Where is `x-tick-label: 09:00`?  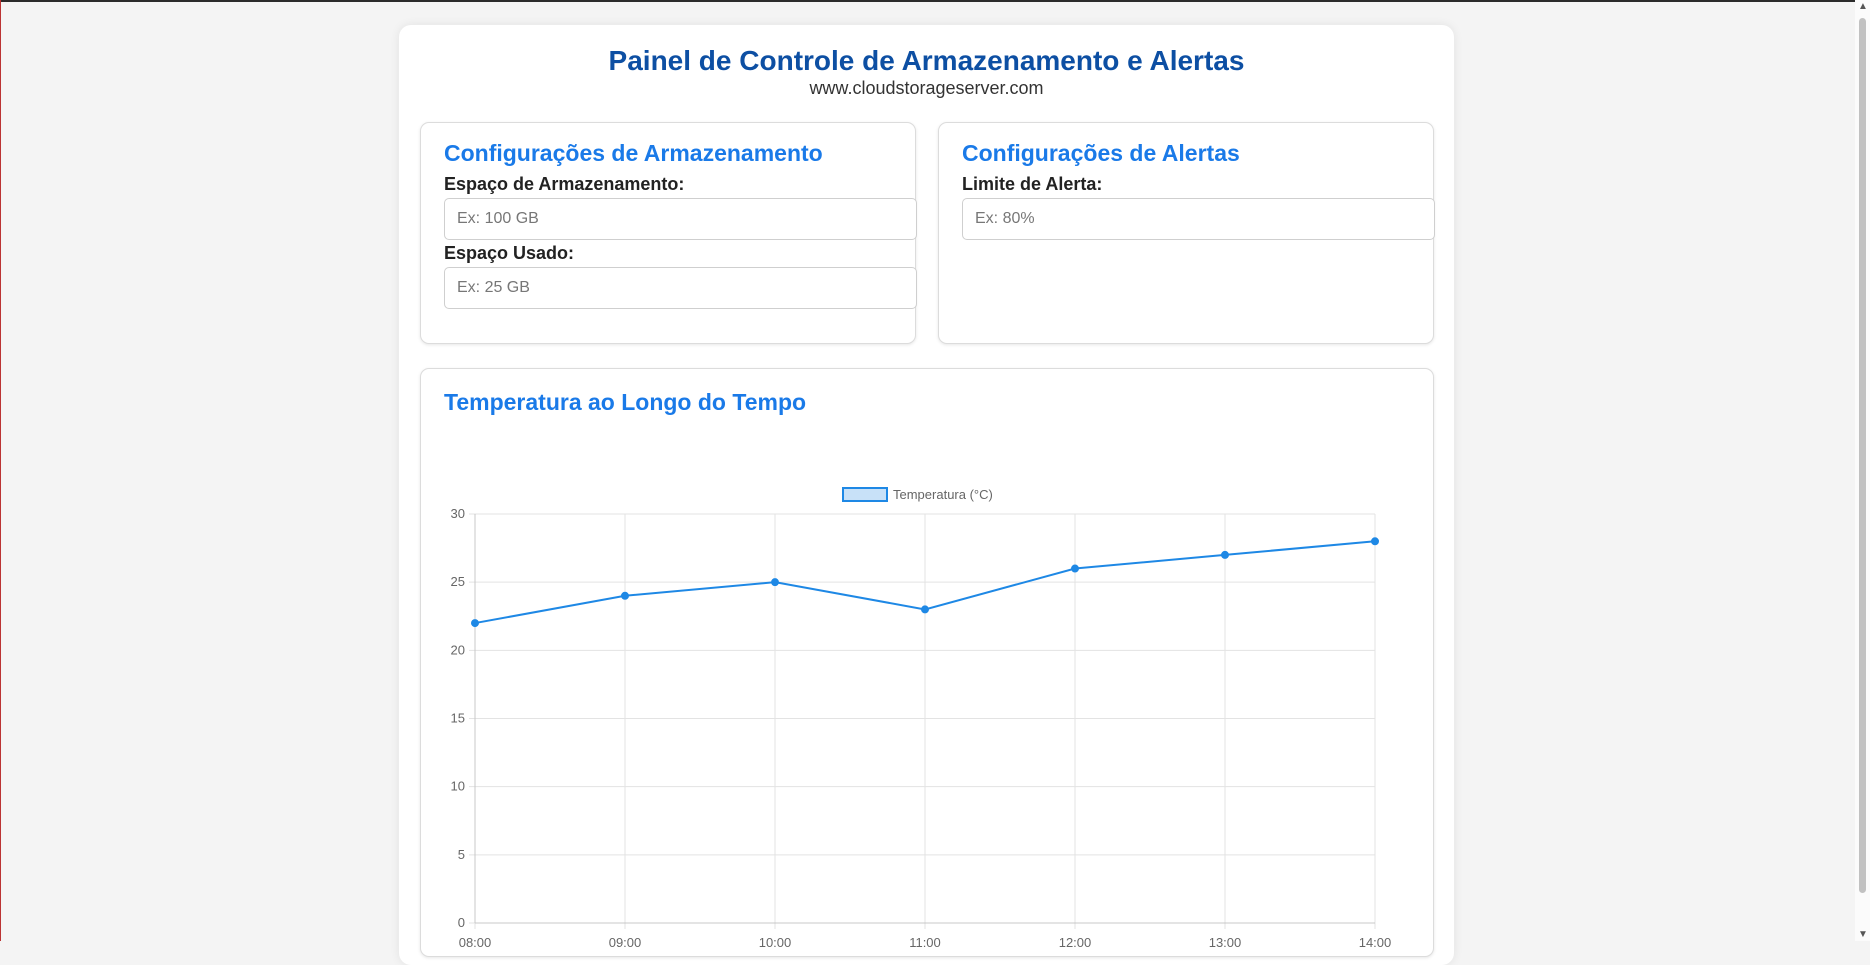
x-tick-label: 09:00 is located at coordinates (625, 942).